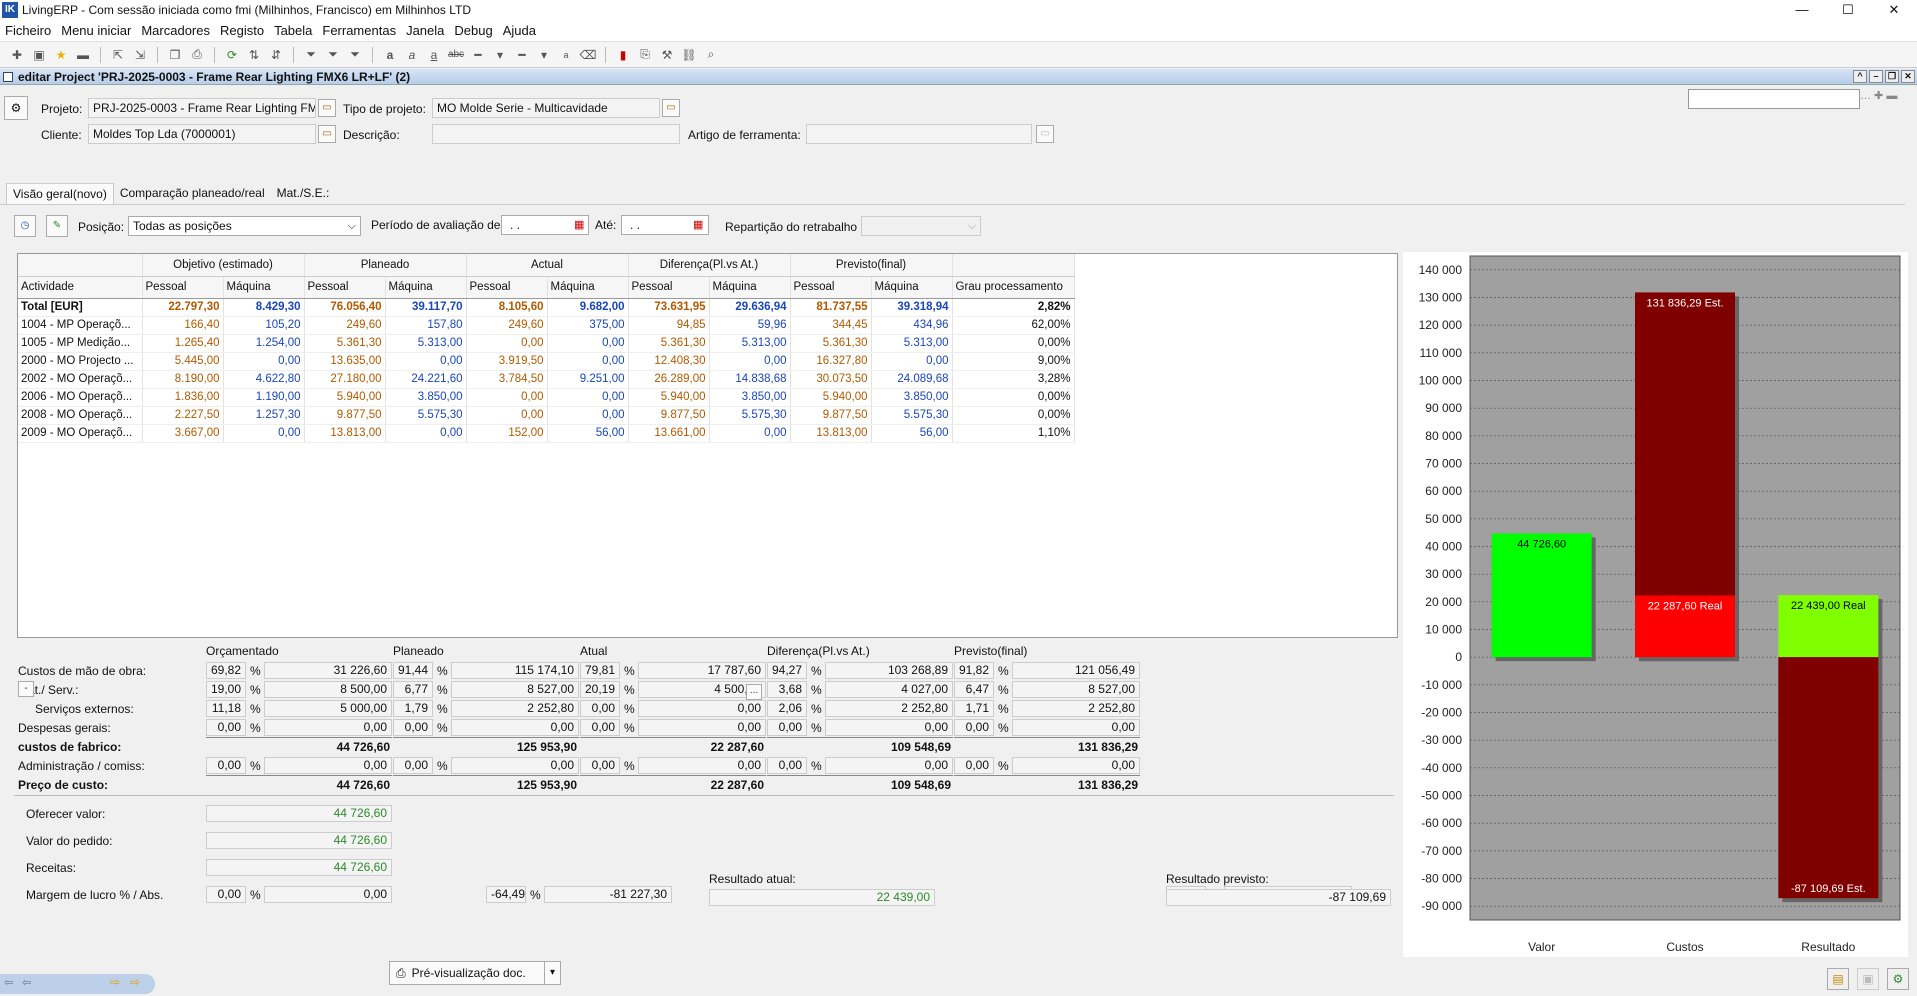 The image size is (1917, 996). What do you see at coordinates (1848, 10) in the screenshot?
I see `maximize-button: ☐` at bounding box center [1848, 10].